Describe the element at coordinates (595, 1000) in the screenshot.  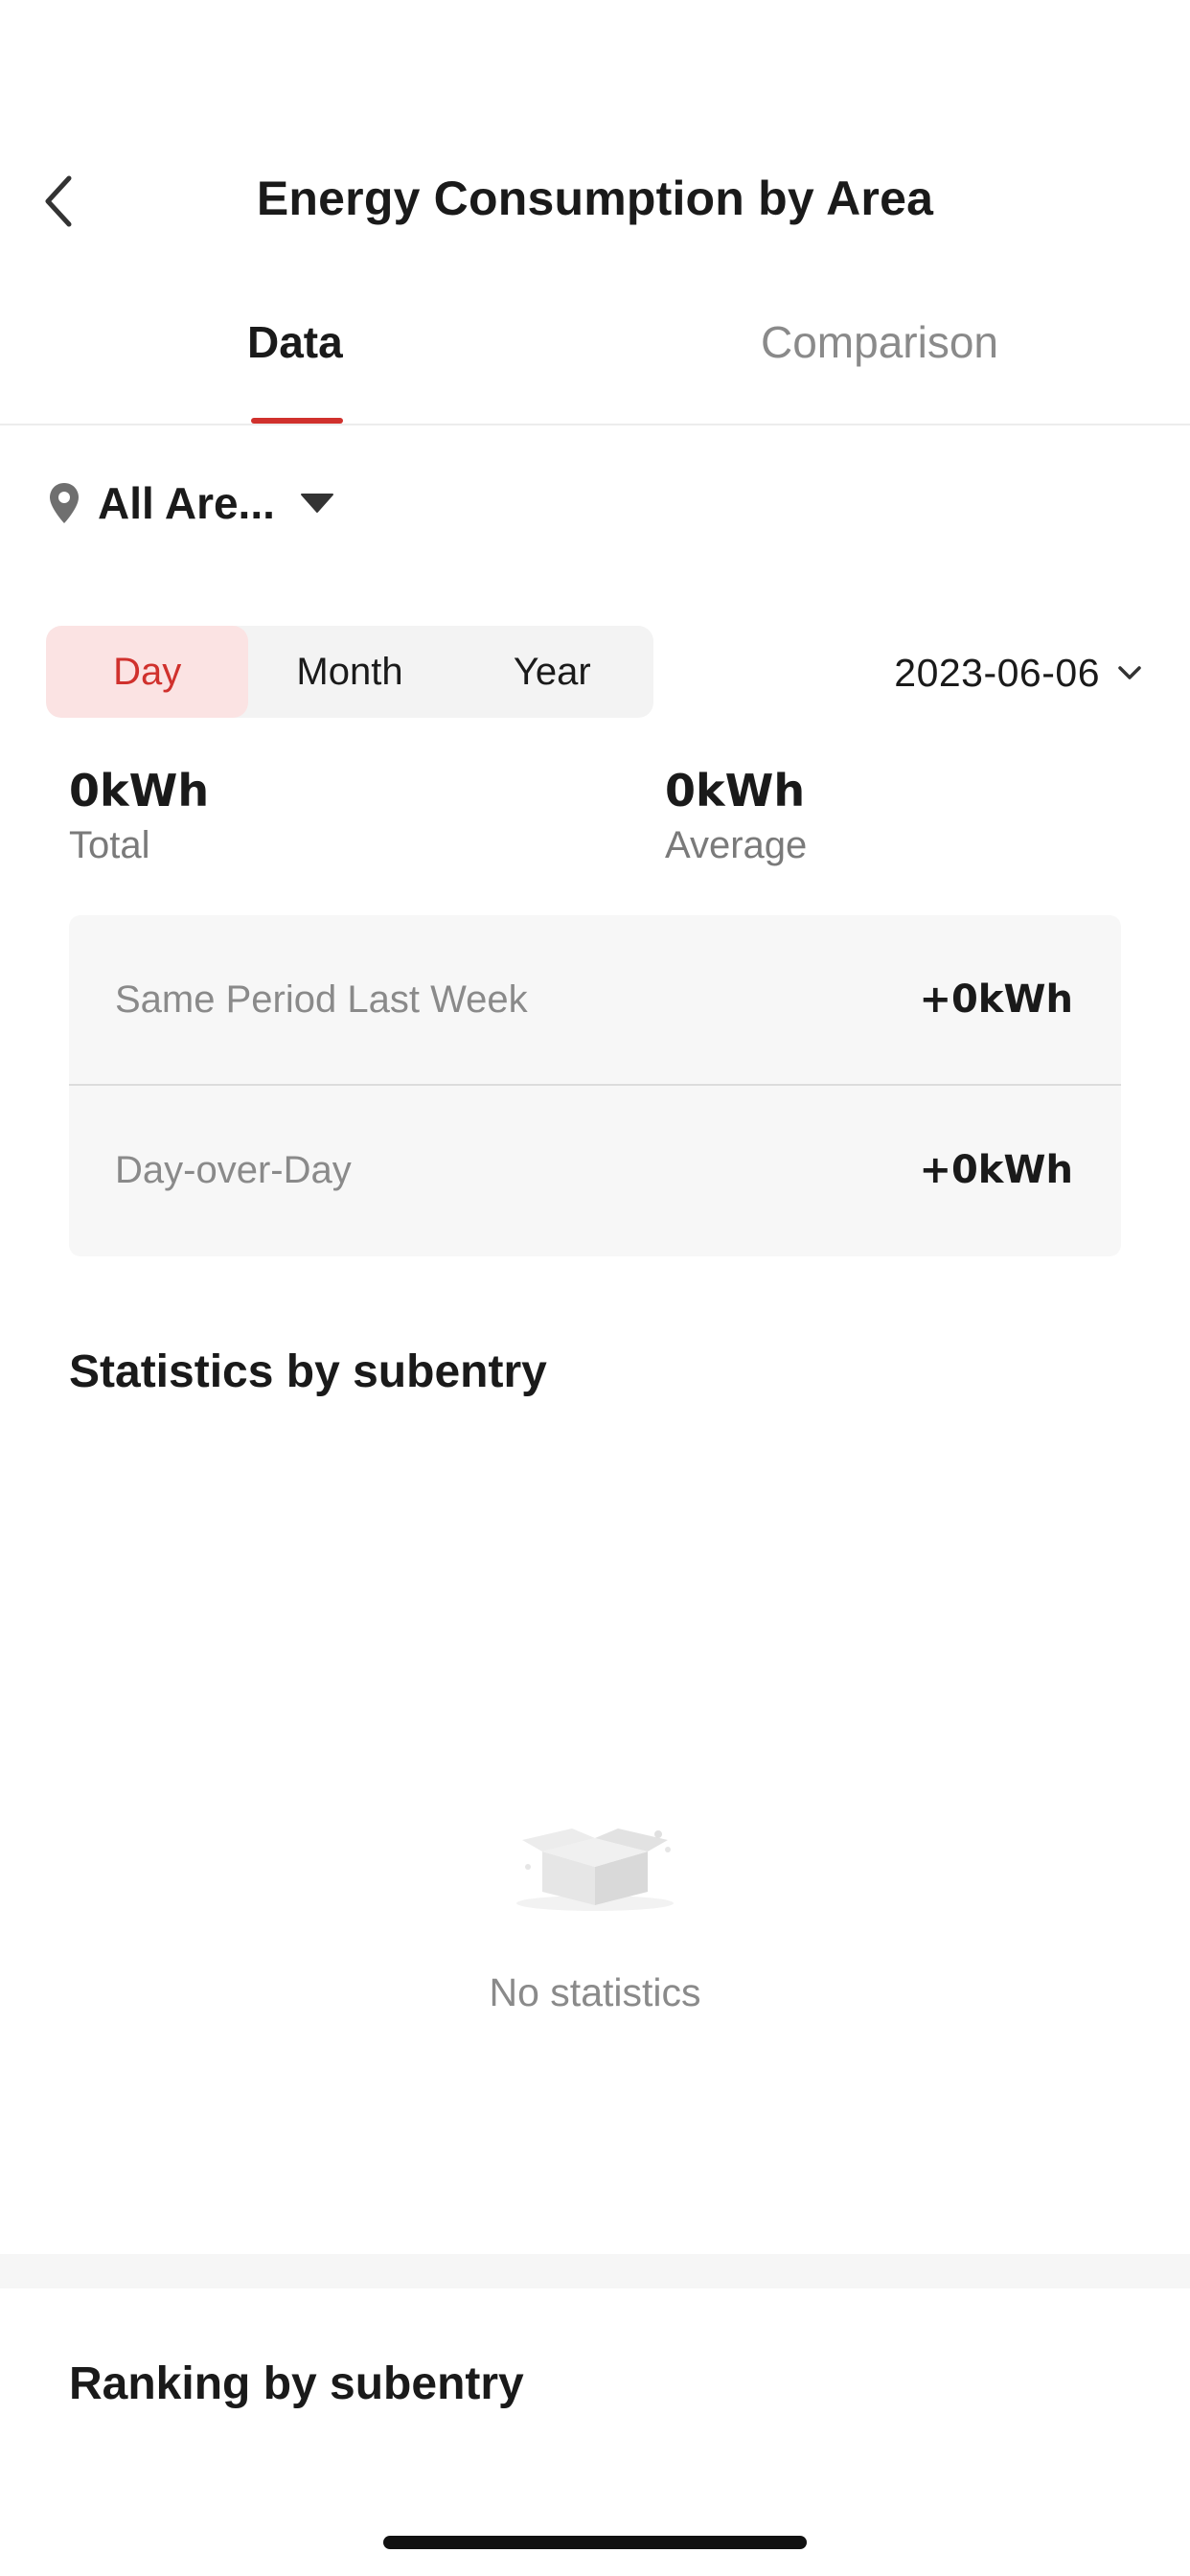
I see `comparison-row-last-week: Same Period Last Week +0kWh` at that location.